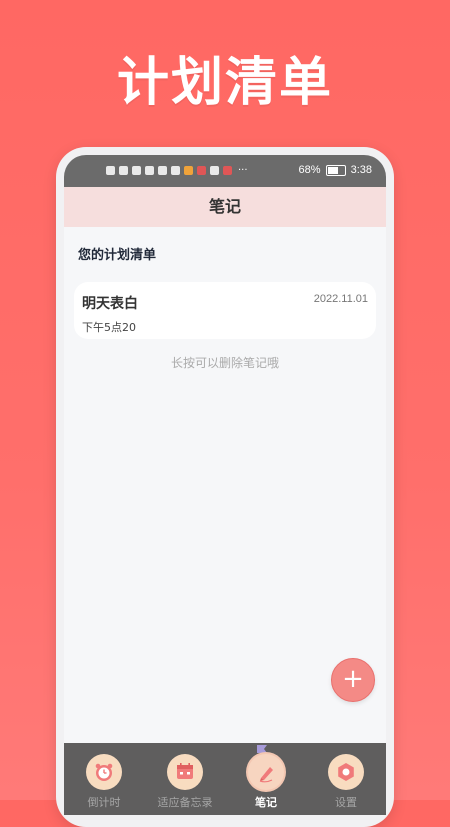  I want to click on promo-title: 计划清单, so click(224, 83).